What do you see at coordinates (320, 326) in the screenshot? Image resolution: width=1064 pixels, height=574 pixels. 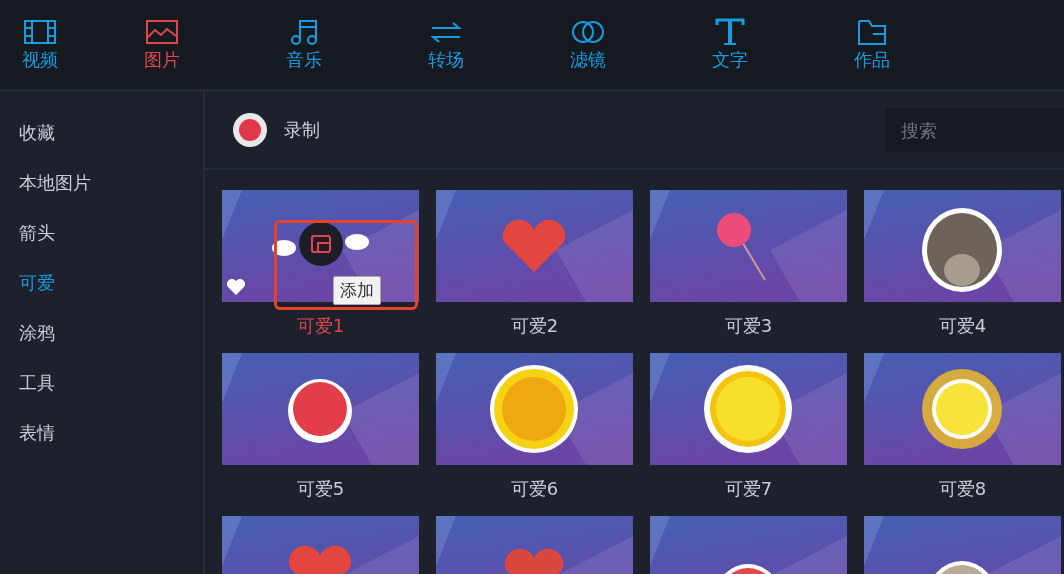 I see `item-label: 可爱1` at bounding box center [320, 326].